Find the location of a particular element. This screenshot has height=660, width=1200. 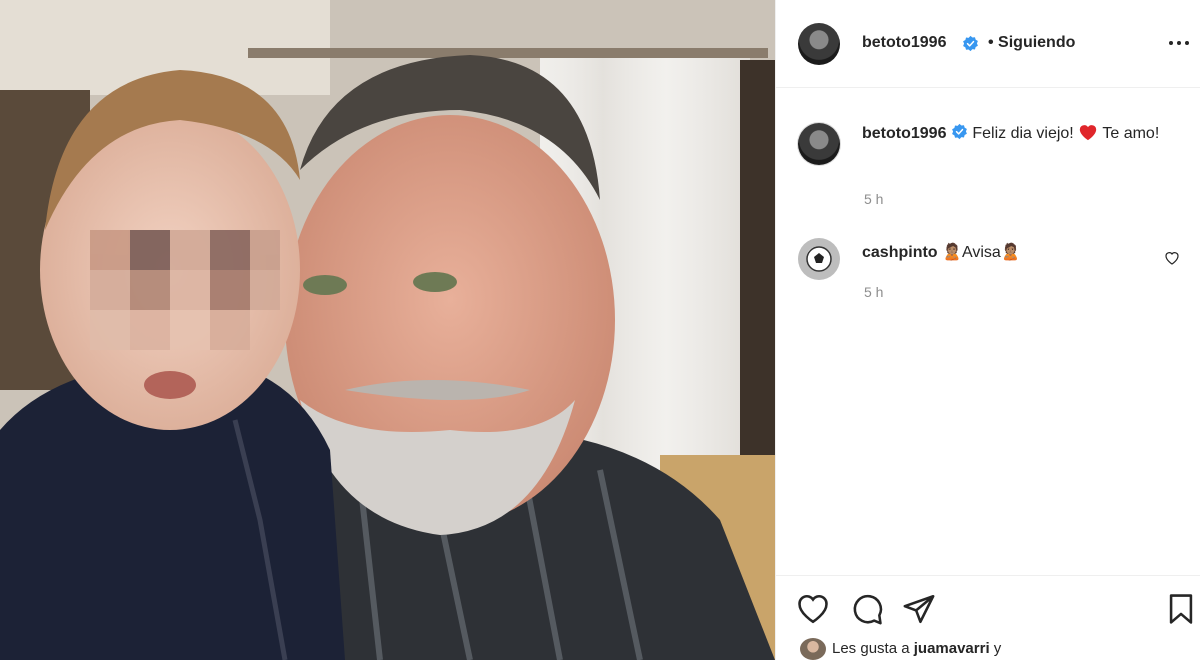

comment-time: 5 h is located at coordinates (873, 292).